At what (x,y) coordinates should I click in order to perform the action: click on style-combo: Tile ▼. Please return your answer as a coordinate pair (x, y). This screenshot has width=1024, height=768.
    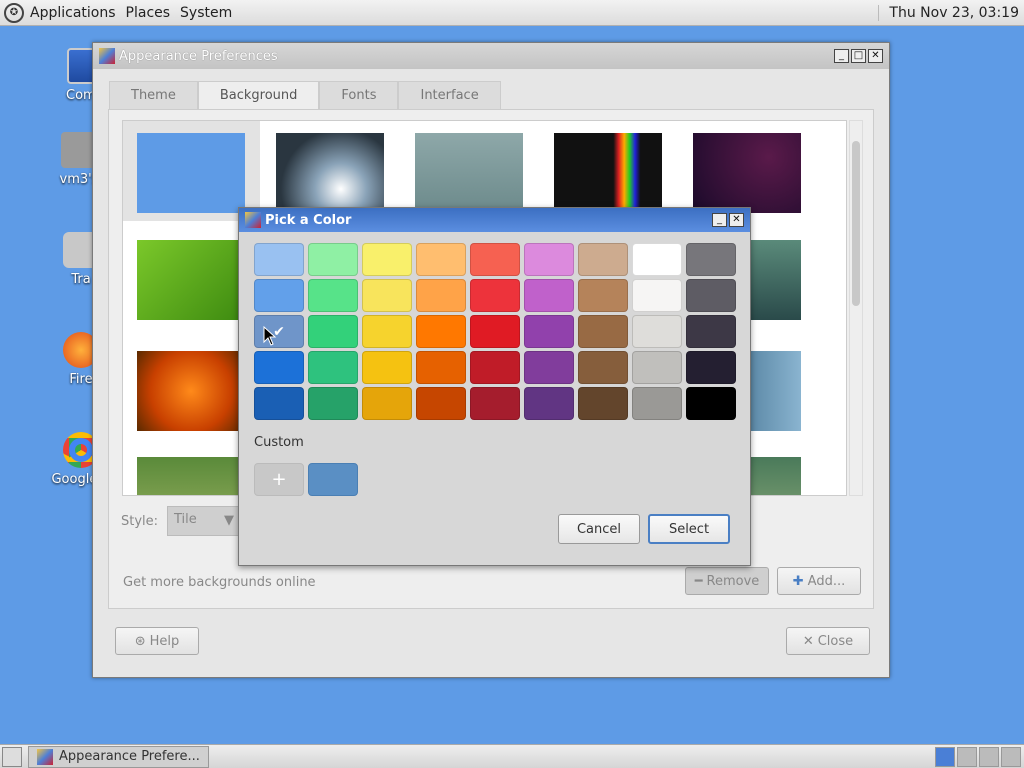
    Looking at the image, I should click on (204, 521).